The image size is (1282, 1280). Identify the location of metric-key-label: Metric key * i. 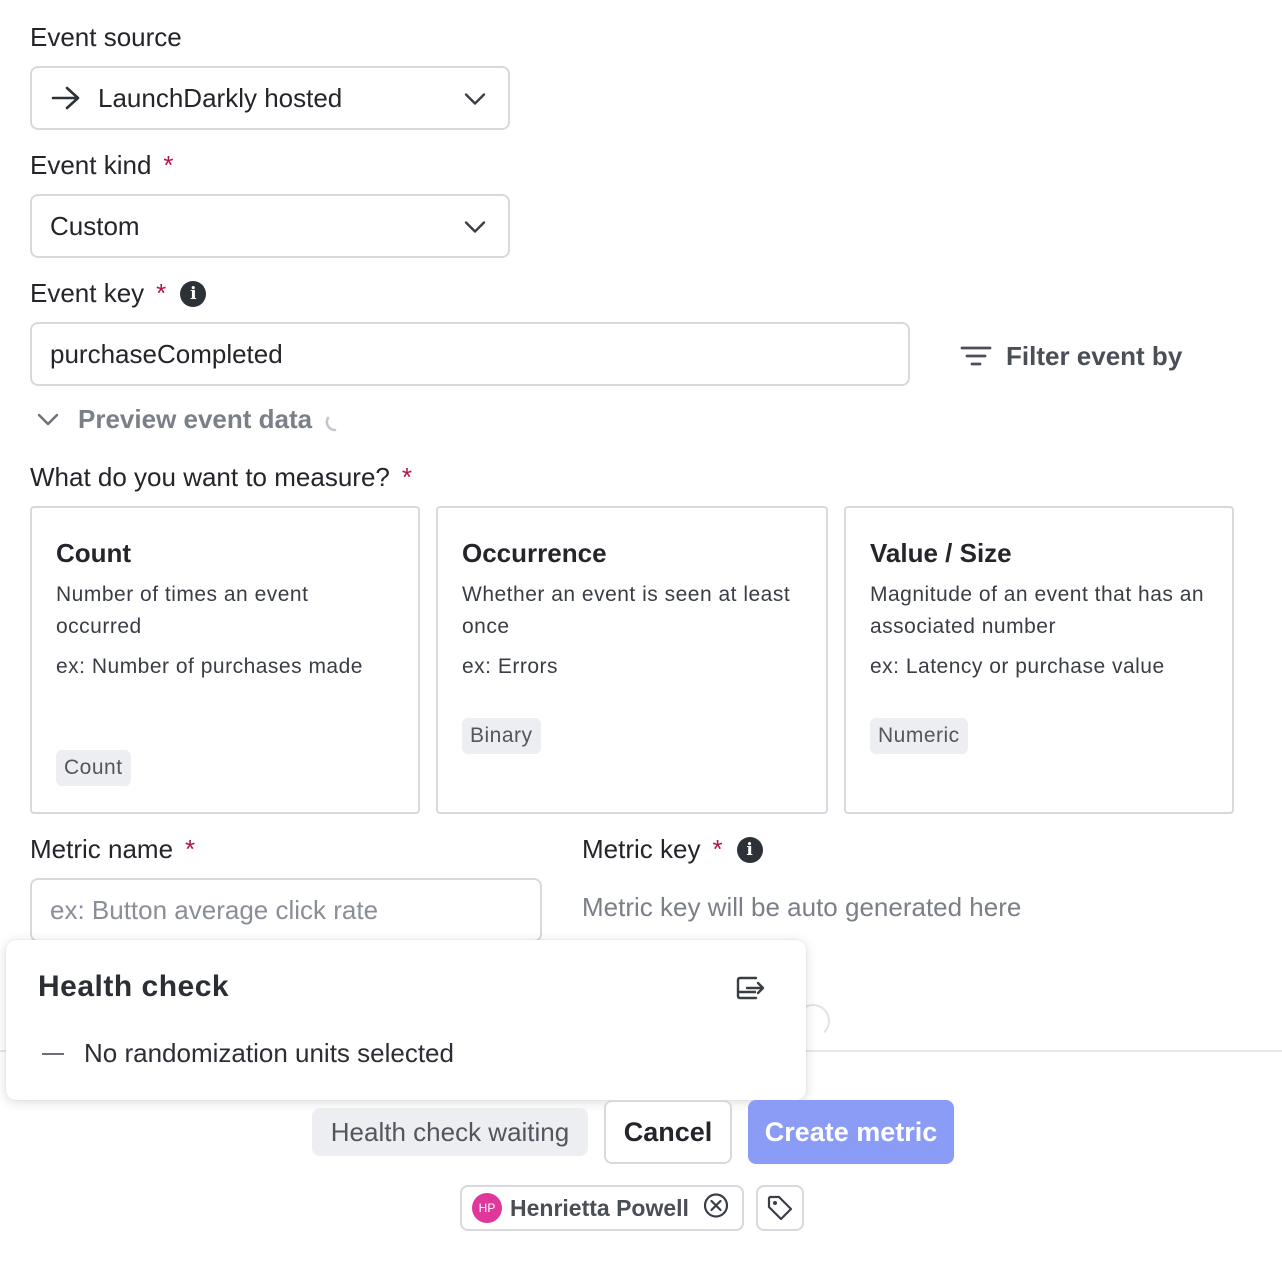
(672, 849).